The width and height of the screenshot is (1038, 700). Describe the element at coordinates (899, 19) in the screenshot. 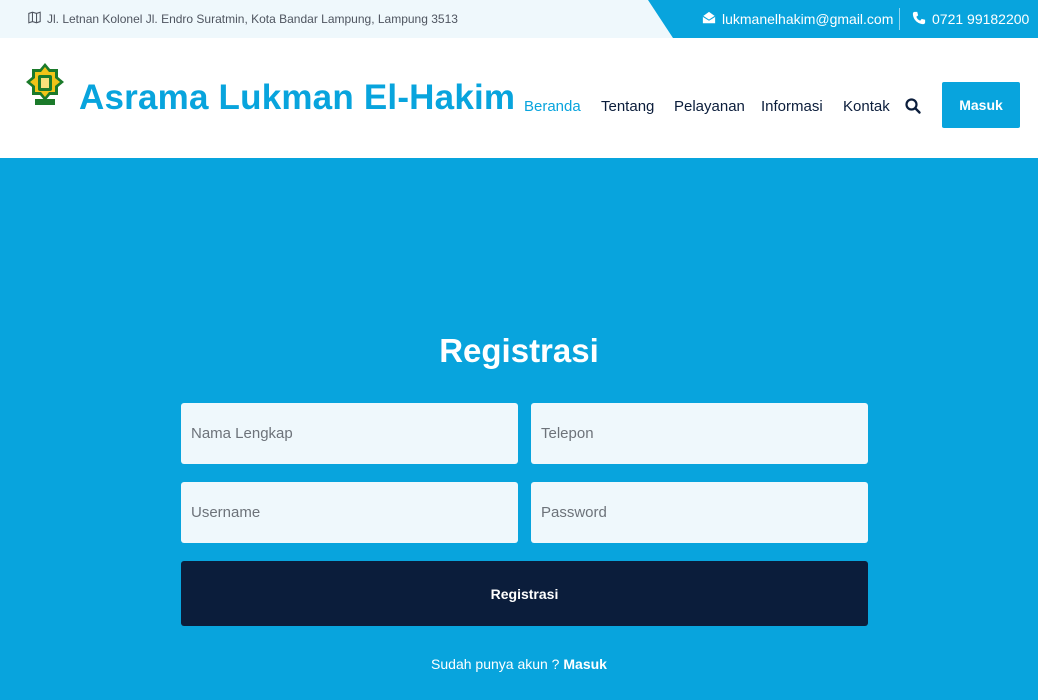

I see `divider` at that location.